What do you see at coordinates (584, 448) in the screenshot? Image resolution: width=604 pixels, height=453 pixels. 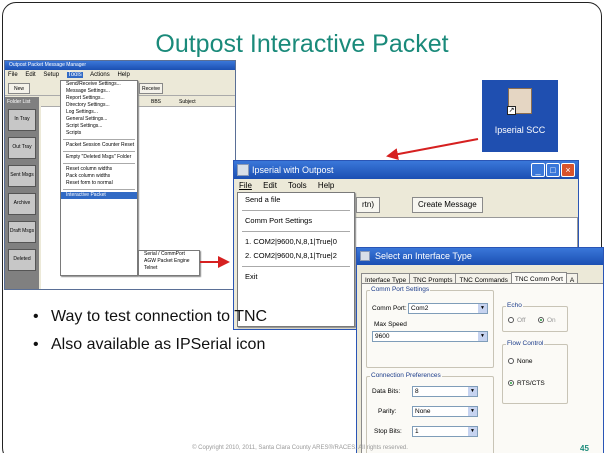 I see `page-number: 45` at bounding box center [584, 448].